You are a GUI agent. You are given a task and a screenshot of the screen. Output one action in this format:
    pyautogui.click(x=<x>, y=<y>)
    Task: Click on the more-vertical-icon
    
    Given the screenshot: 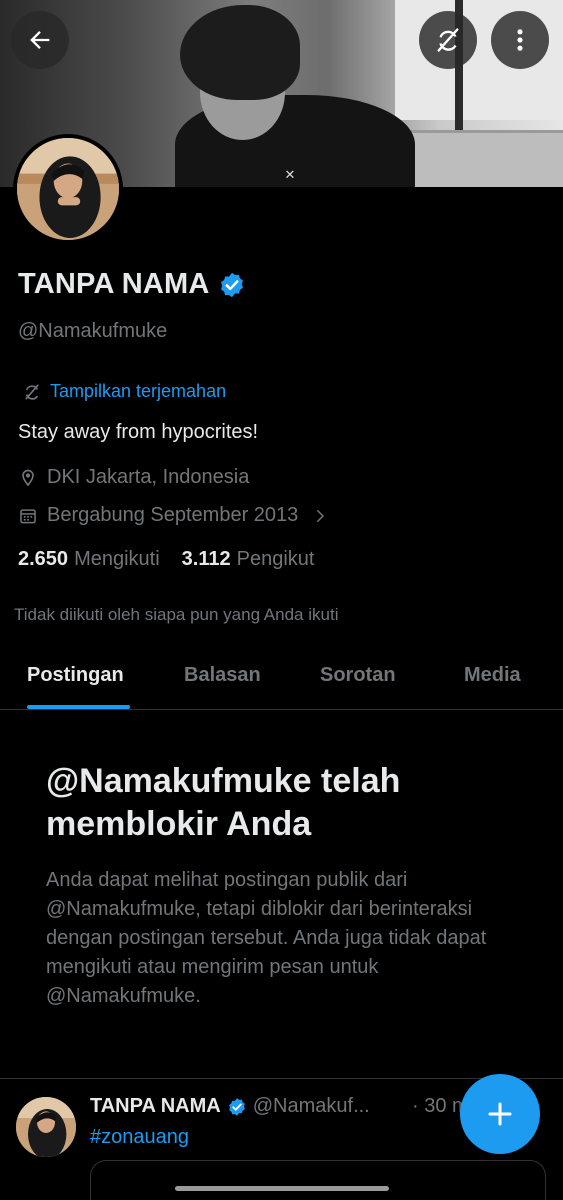 What is the action you would take?
    pyautogui.click(x=520, y=40)
    